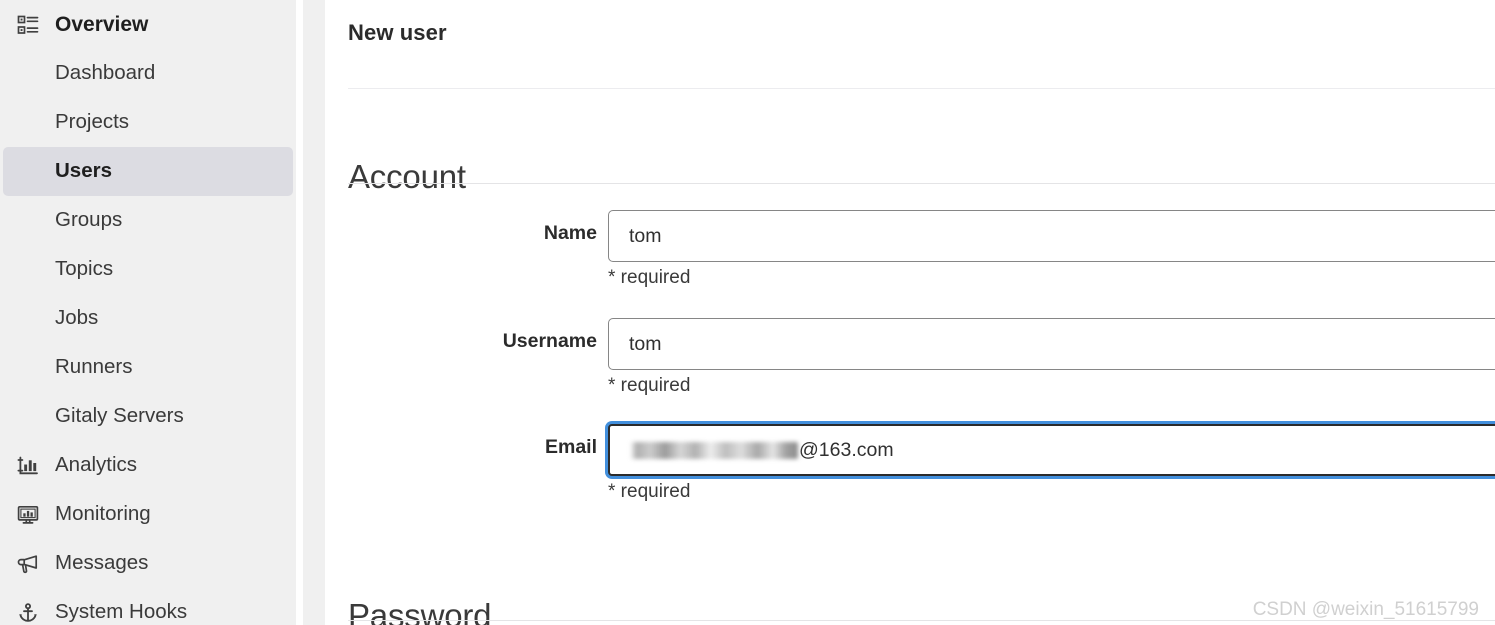  I want to click on monitor-icon, so click(28, 515).